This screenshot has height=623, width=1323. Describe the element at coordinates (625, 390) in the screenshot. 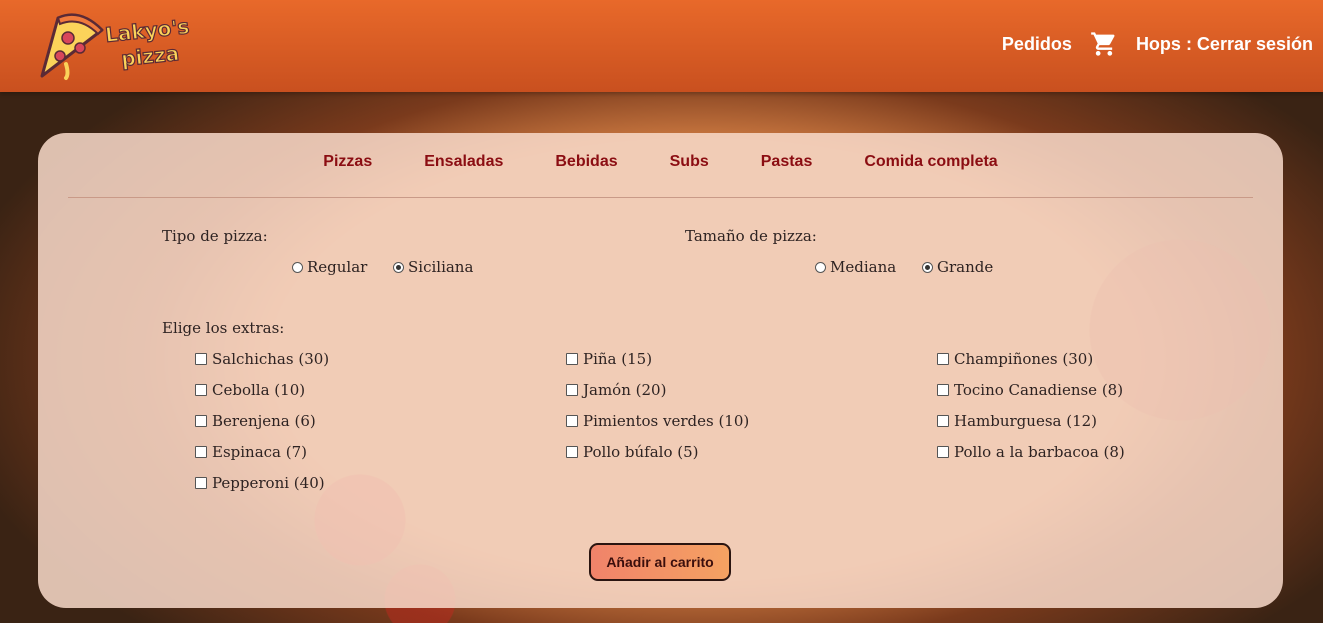

I see `extra-label: Jamón (20)` at that location.